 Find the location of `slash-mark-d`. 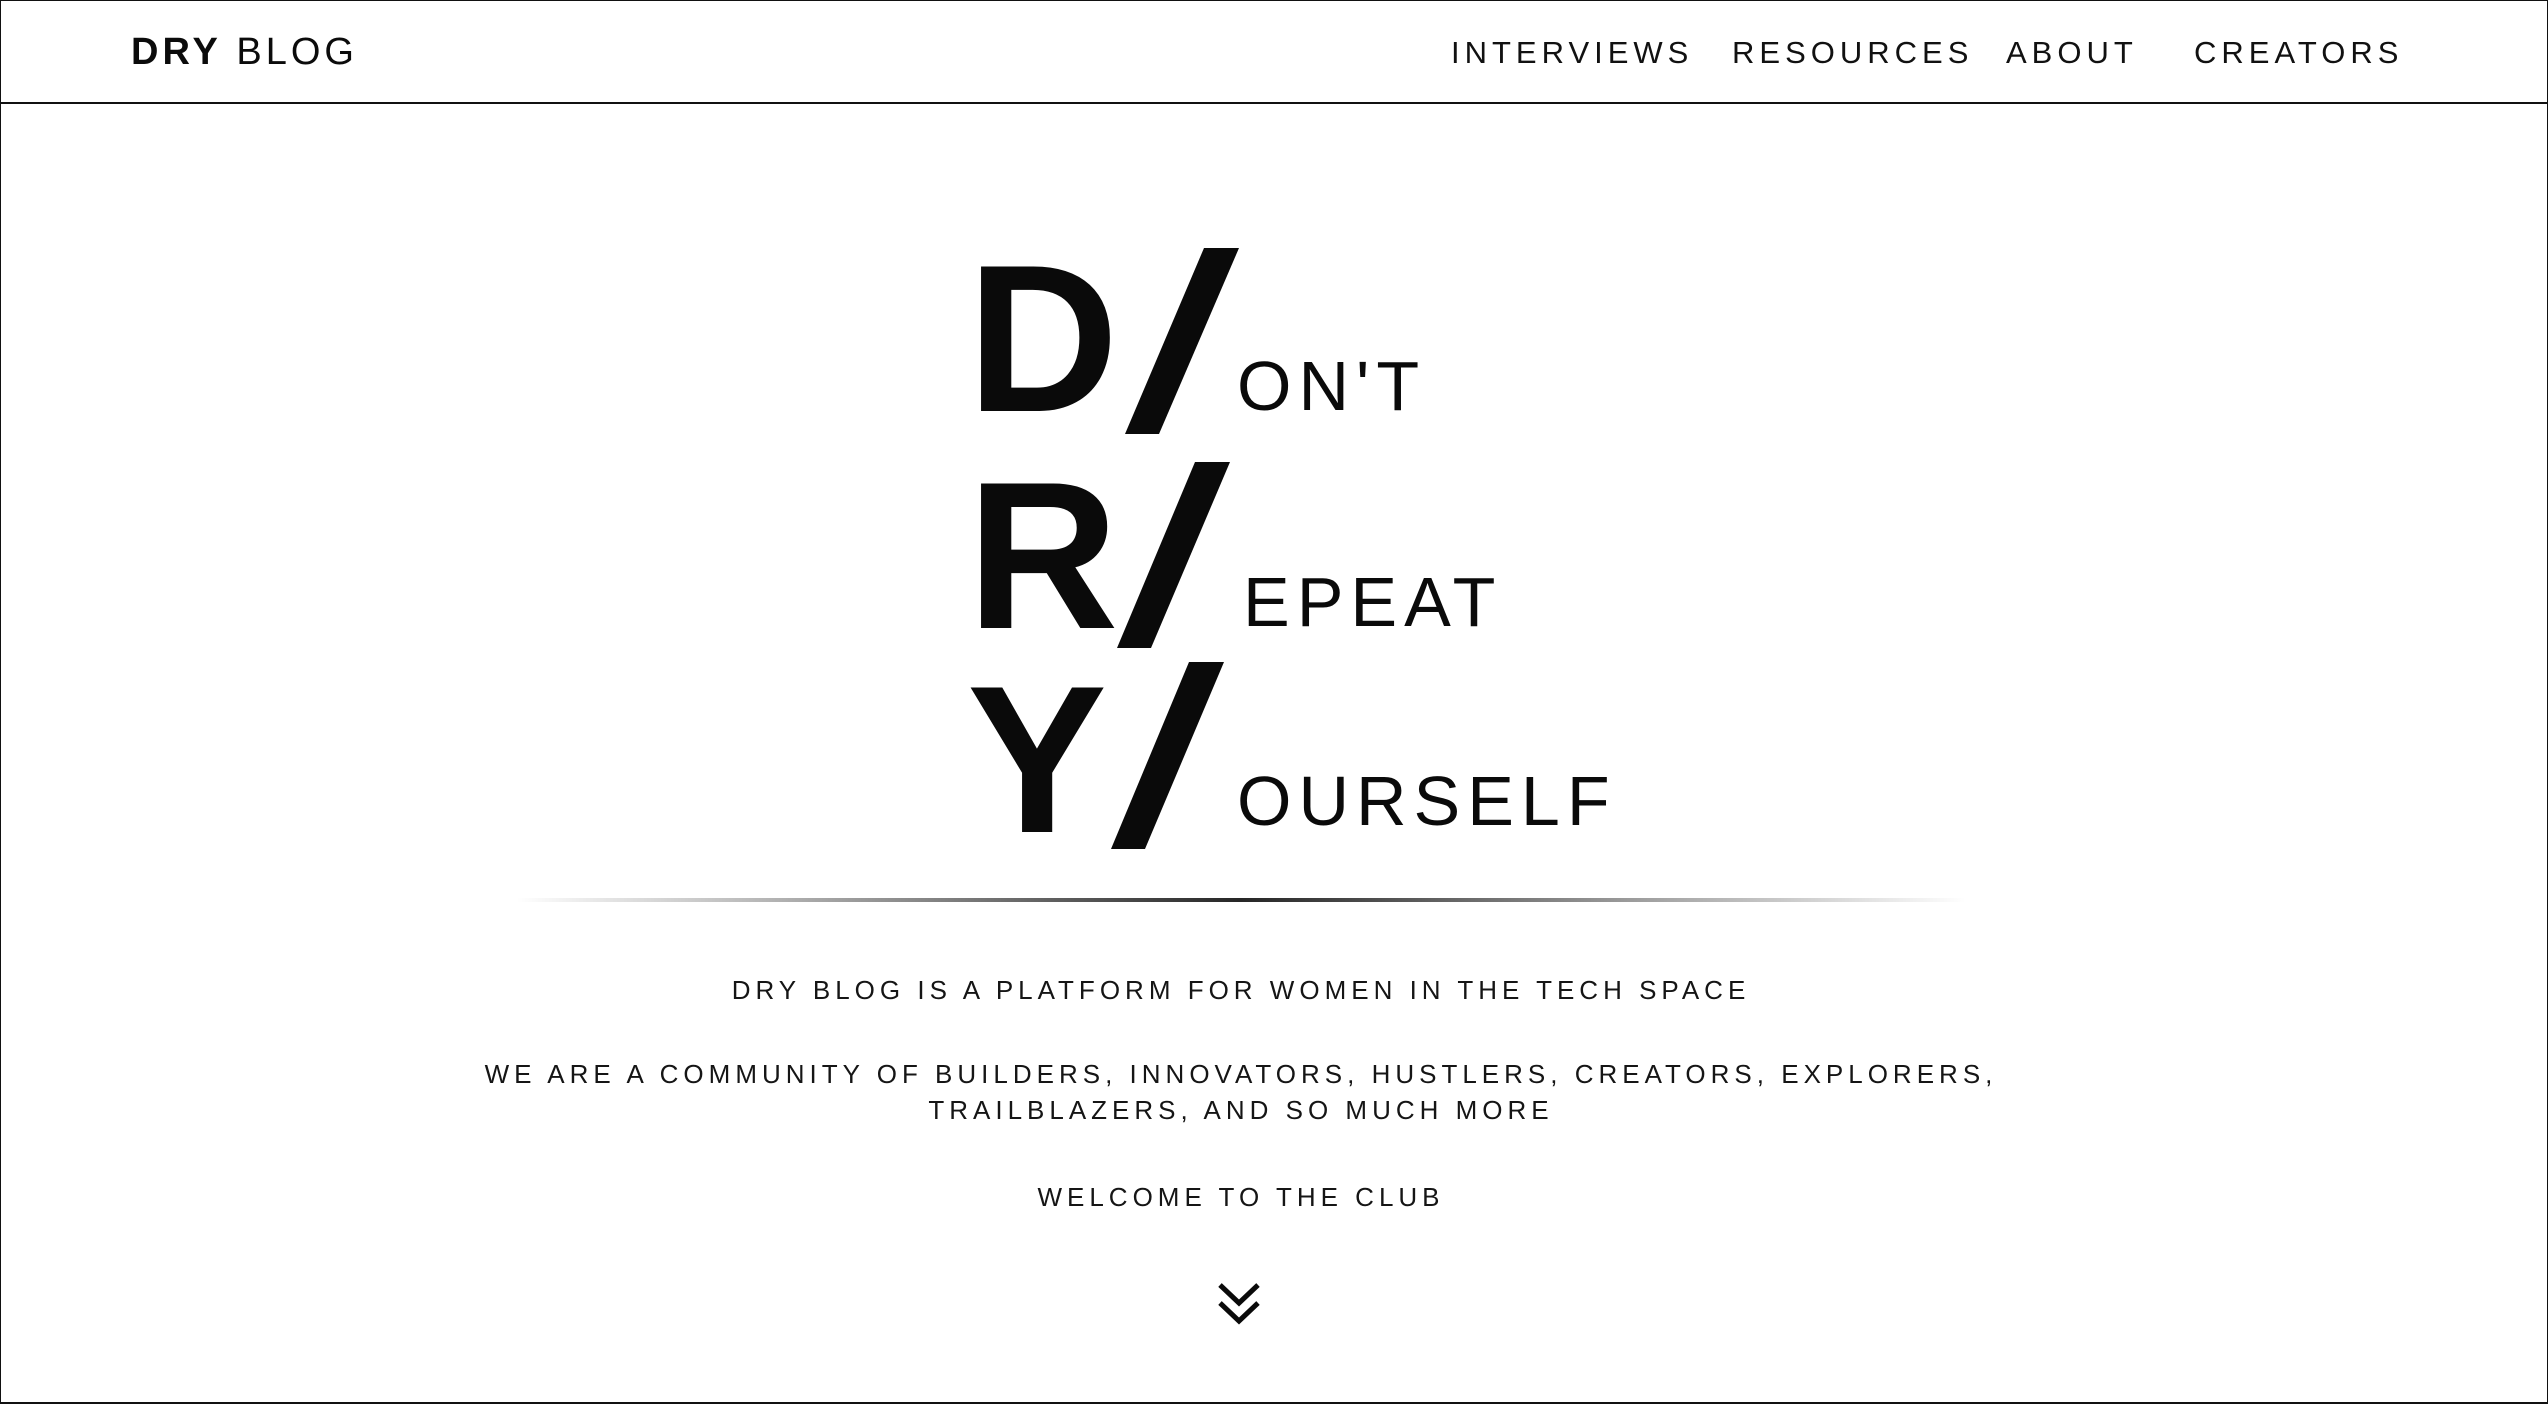

slash-mark-d is located at coordinates (1182, 341).